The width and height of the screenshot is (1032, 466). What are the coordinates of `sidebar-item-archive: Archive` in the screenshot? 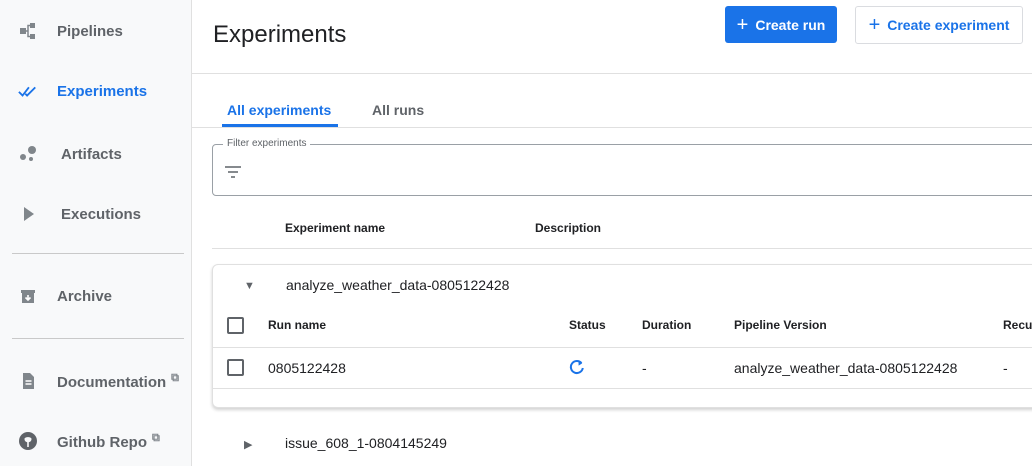 It's located at (95, 296).